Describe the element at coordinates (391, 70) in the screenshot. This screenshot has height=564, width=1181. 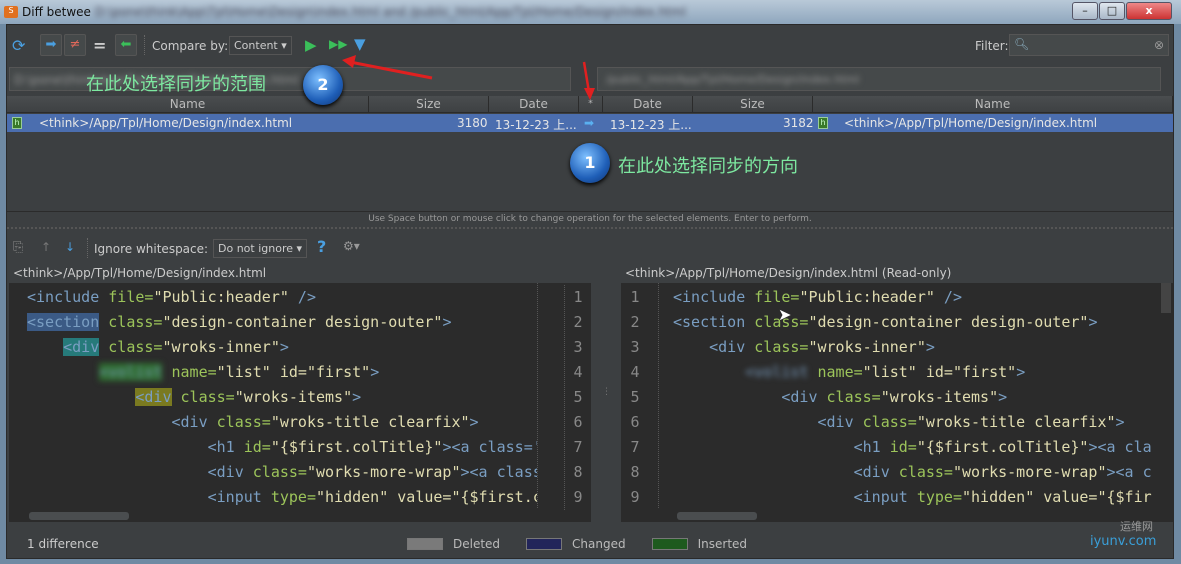
I see `red-arrow-scope` at that location.